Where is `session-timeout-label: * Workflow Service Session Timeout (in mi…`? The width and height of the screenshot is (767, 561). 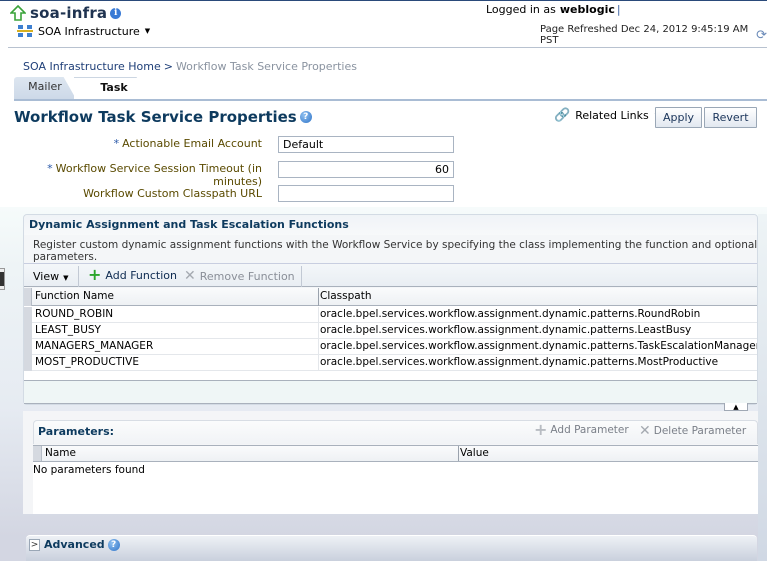
session-timeout-label: * Workflow Service Session Timeout (in mi… is located at coordinates (132, 175).